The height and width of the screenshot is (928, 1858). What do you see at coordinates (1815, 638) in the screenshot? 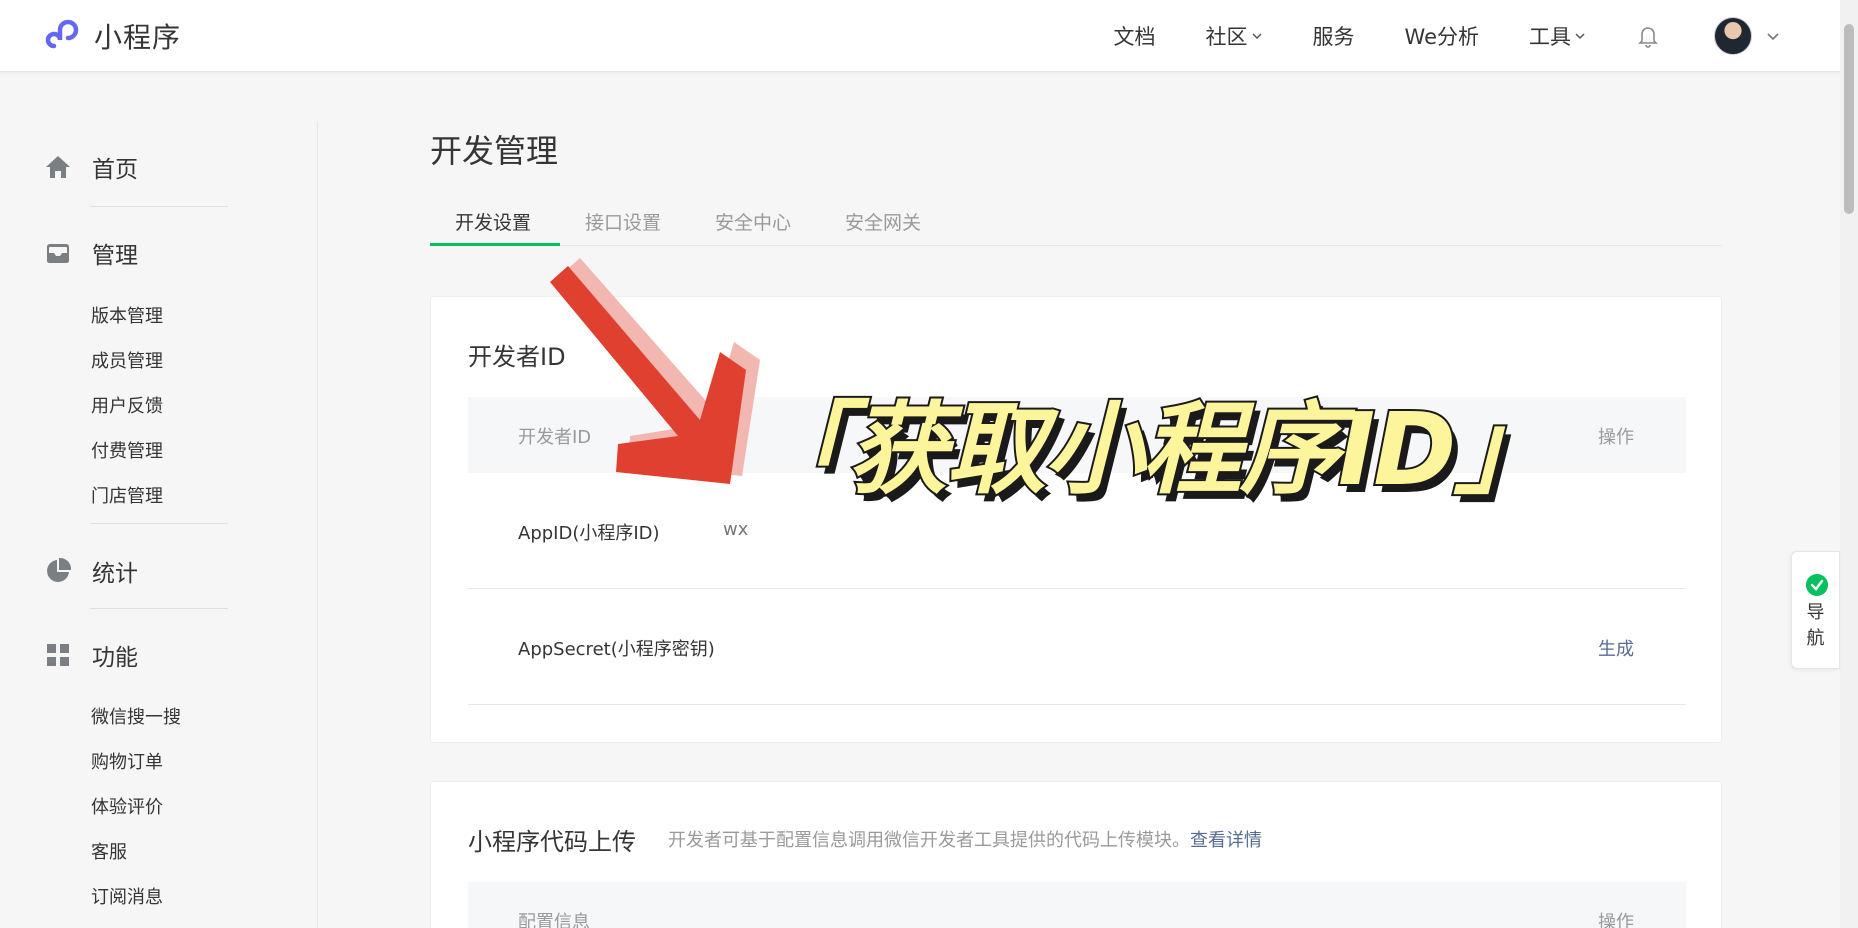
I see `guide-label-line2: 航` at bounding box center [1815, 638].